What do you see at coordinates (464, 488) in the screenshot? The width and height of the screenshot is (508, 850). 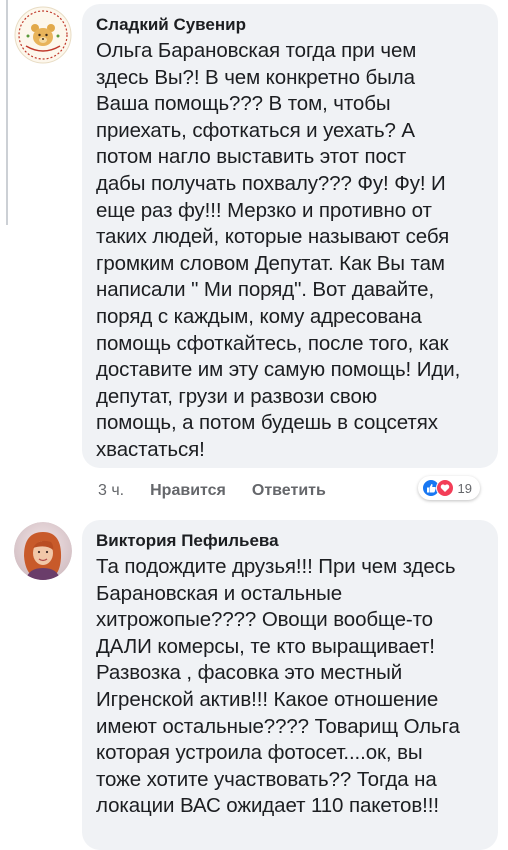 I see `reaction-count: 19` at bounding box center [464, 488].